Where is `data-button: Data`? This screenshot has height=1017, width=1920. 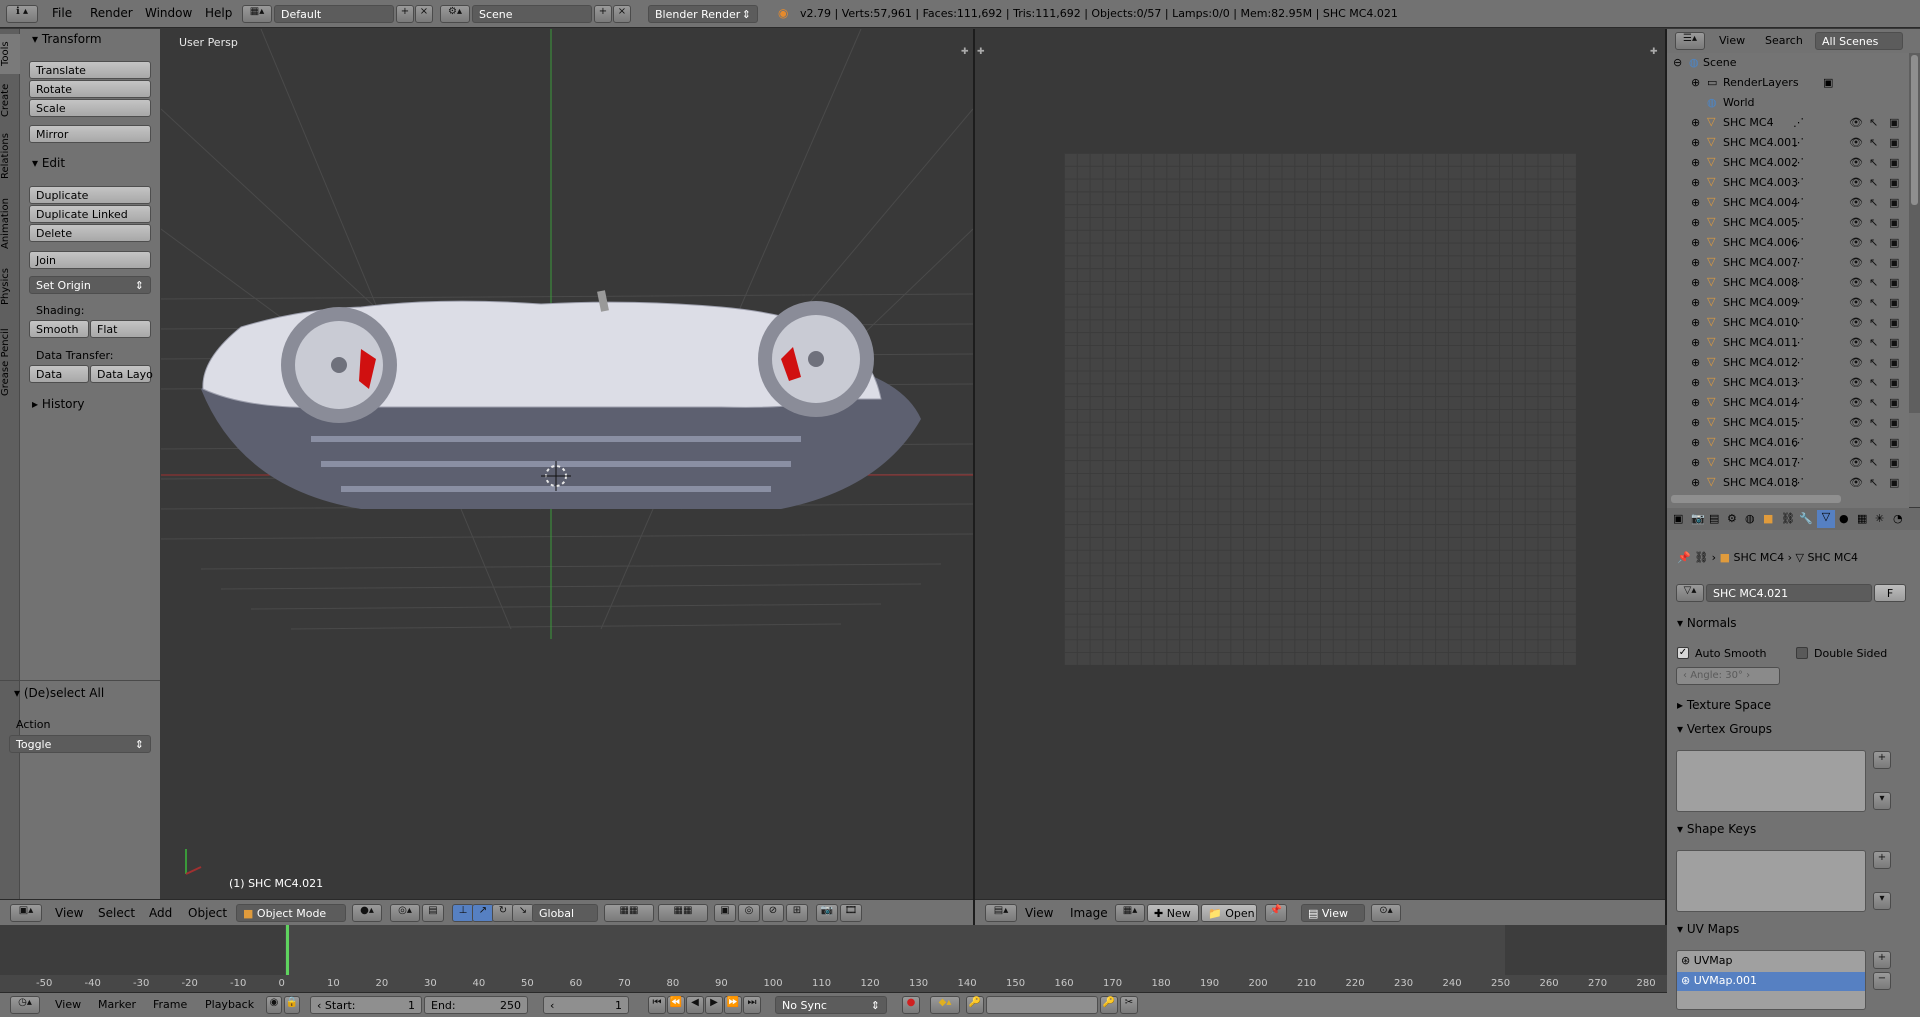 data-button: Data is located at coordinates (59, 374).